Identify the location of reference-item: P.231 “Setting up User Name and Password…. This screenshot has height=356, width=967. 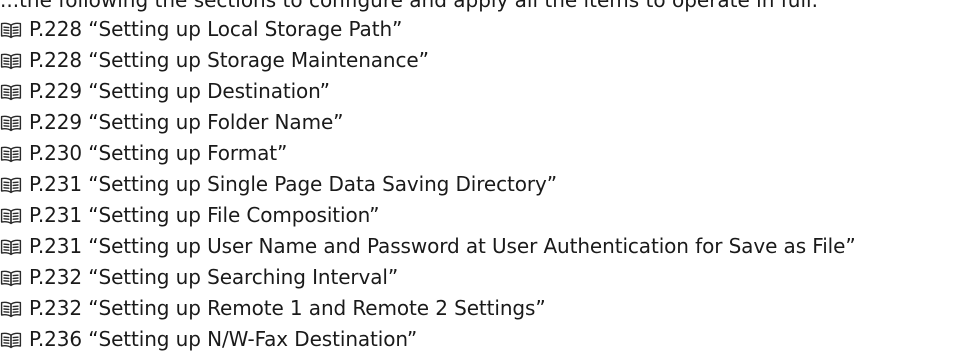
(428, 246).